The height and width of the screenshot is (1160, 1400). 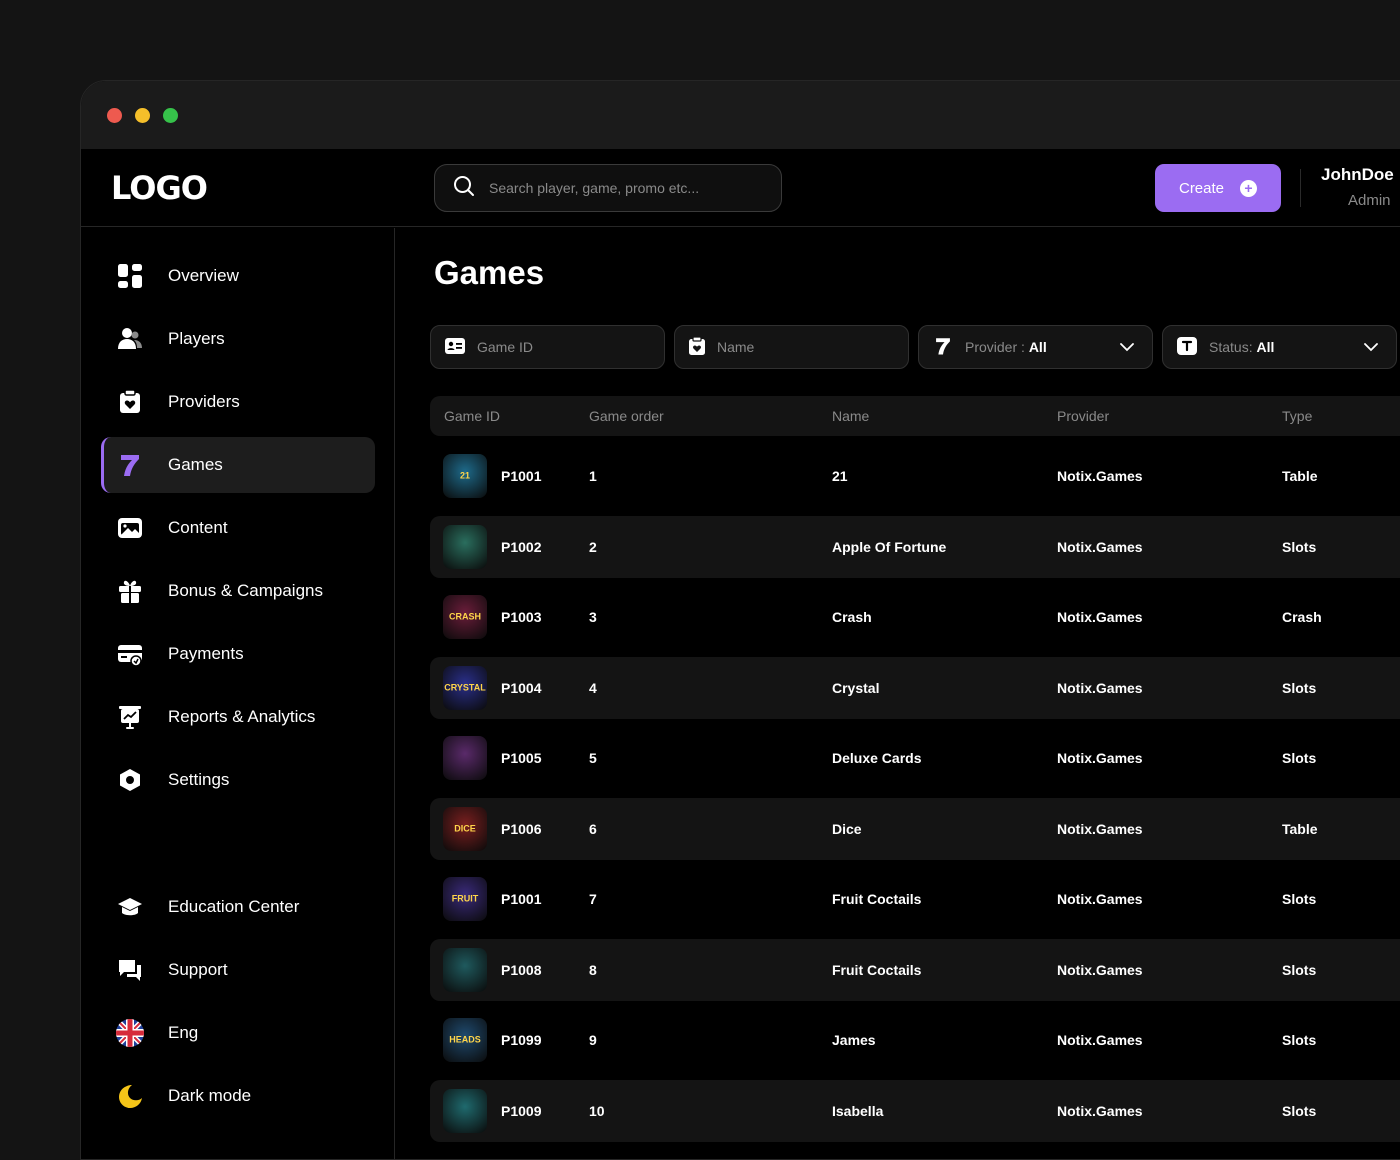 I want to click on game-thumbnail: FRUIT, so click(x=465, y=899).